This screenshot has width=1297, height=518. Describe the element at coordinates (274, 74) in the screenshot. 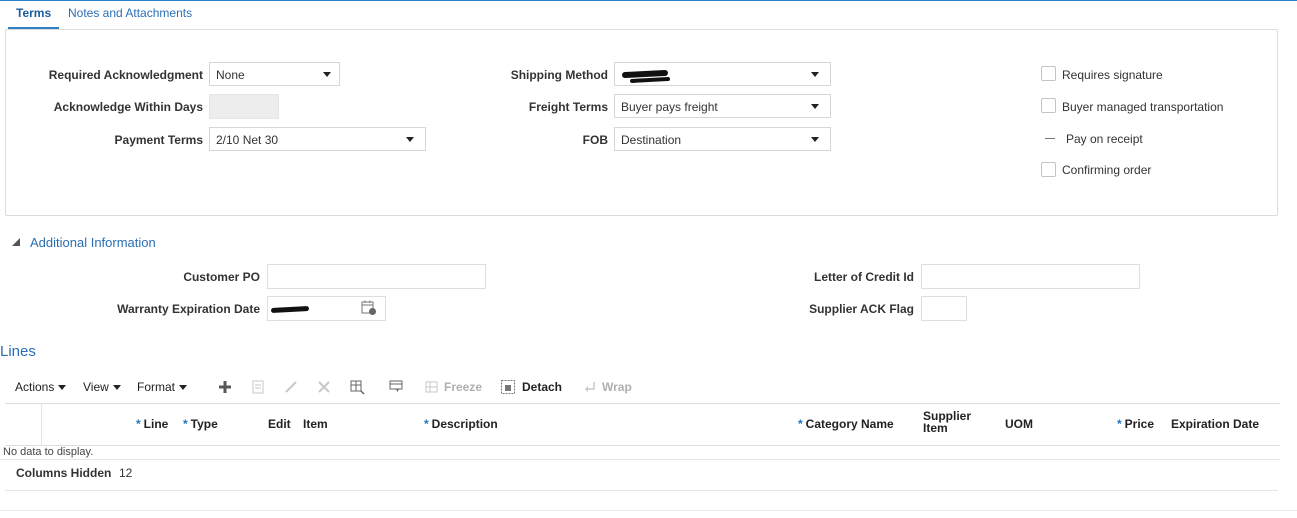

I see `required-acknowledgment-select: None` at that location.